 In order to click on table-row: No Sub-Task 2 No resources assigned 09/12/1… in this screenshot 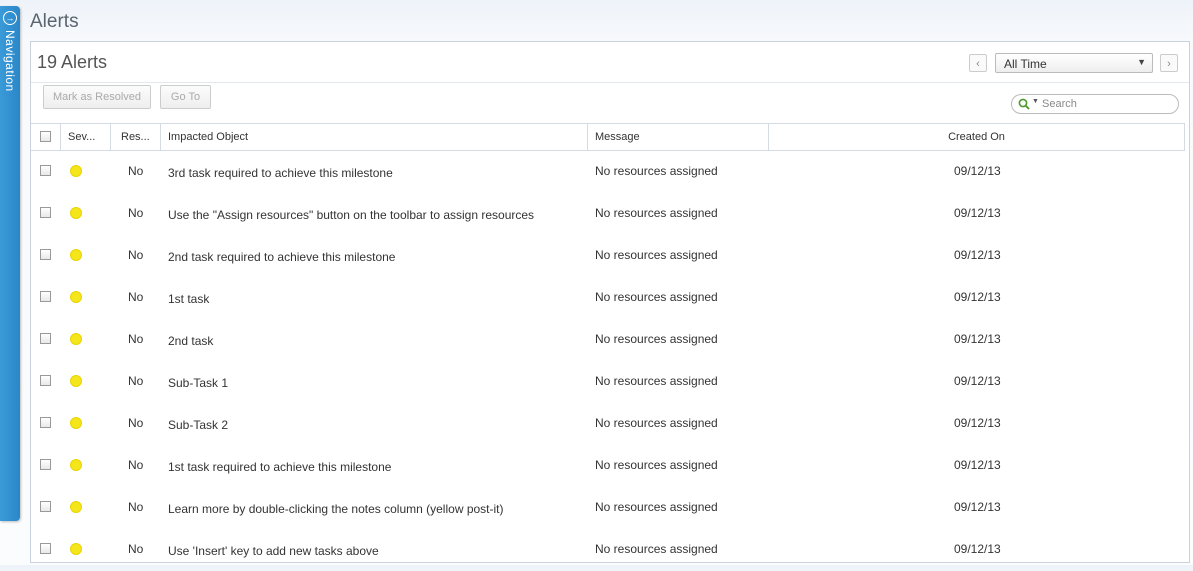, I will do `click(608, 424)`.